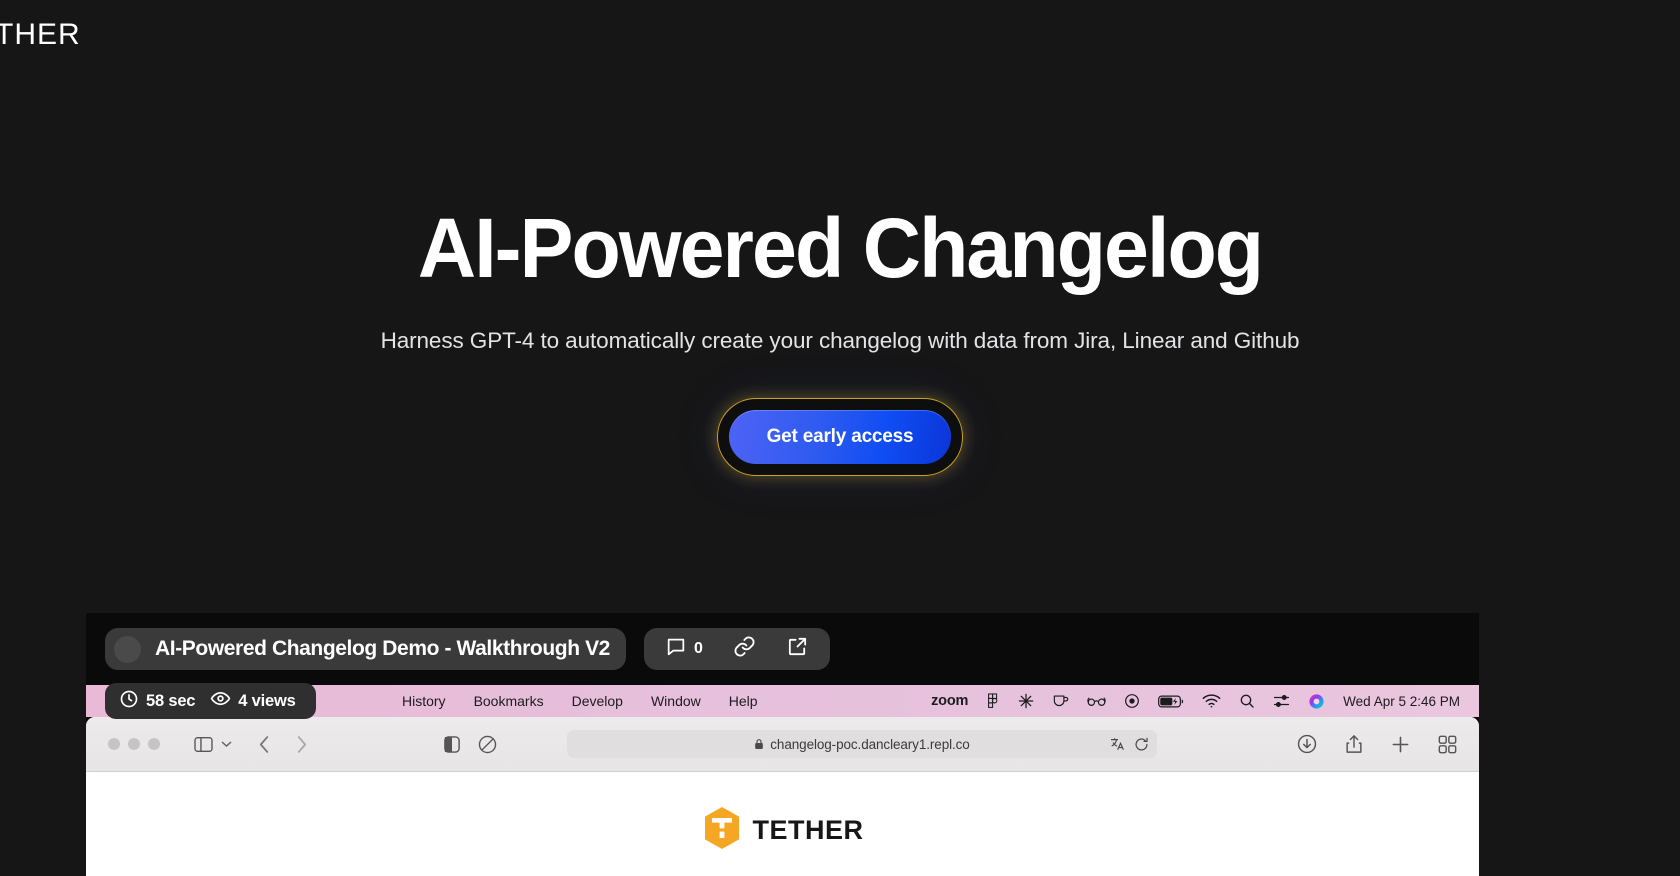 This screenshot has height=876, width=1680. I want to click on video-stats: 58 sec 4 views, so click(210, 701).